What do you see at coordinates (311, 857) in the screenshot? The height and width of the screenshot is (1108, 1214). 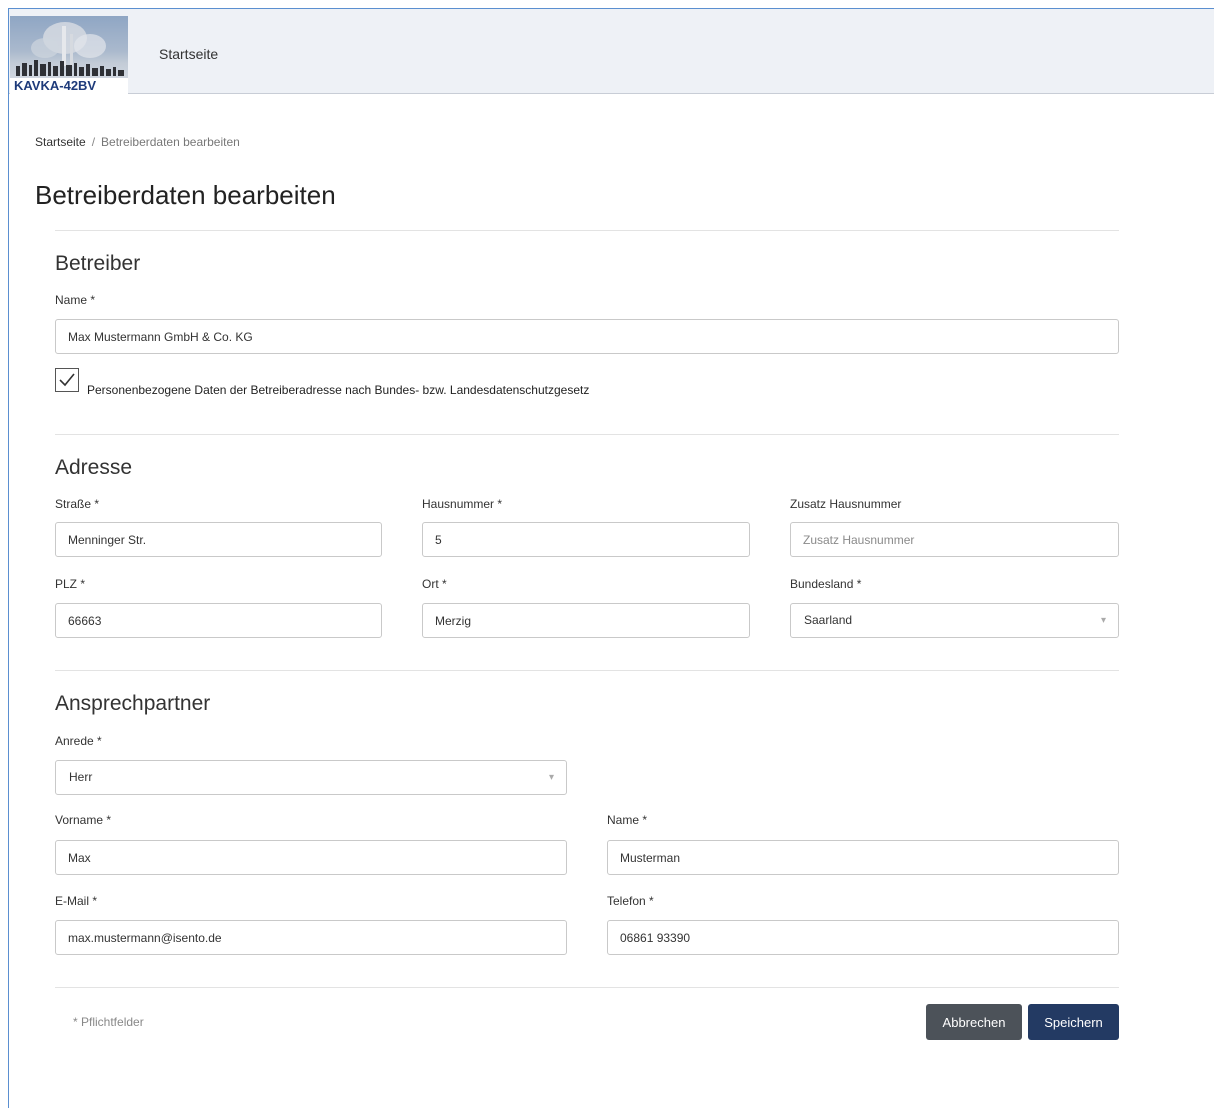 I see `vorname-input` at bounding box center [311, 857].